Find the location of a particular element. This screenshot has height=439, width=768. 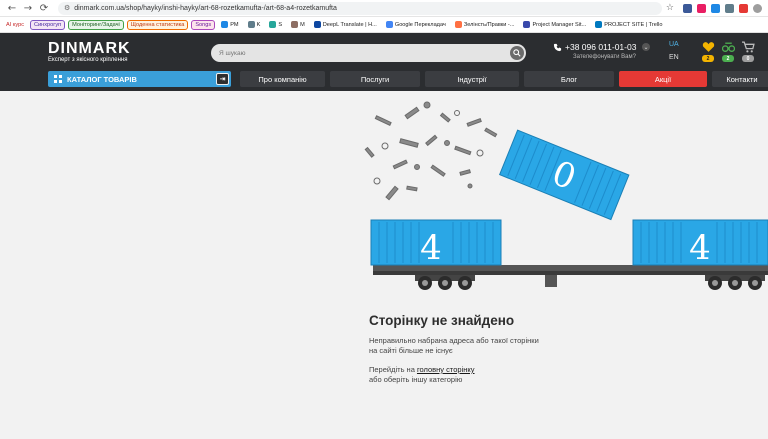

bookmark-label: M is located at coordinates (302, 24).